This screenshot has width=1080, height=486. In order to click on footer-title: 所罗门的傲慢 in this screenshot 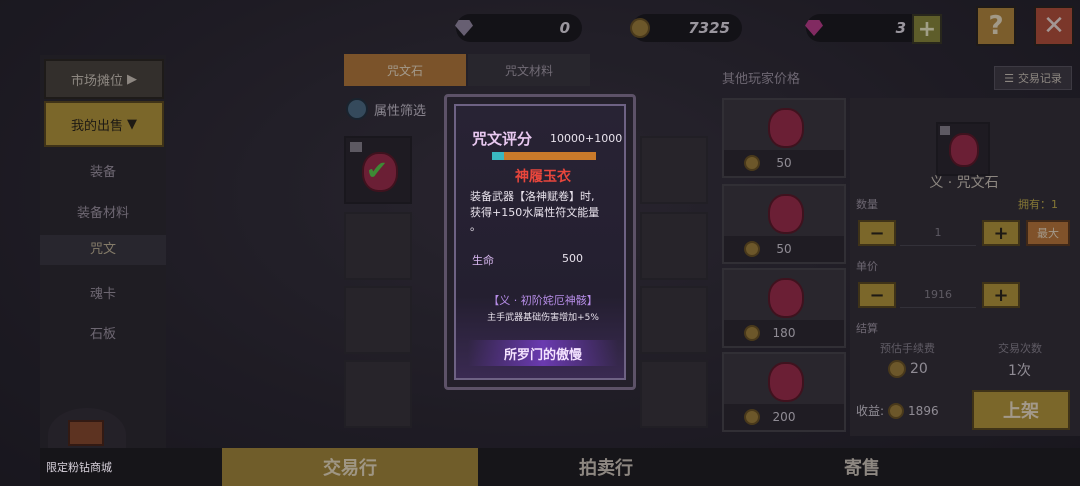, I will do `click(542, 355)`.